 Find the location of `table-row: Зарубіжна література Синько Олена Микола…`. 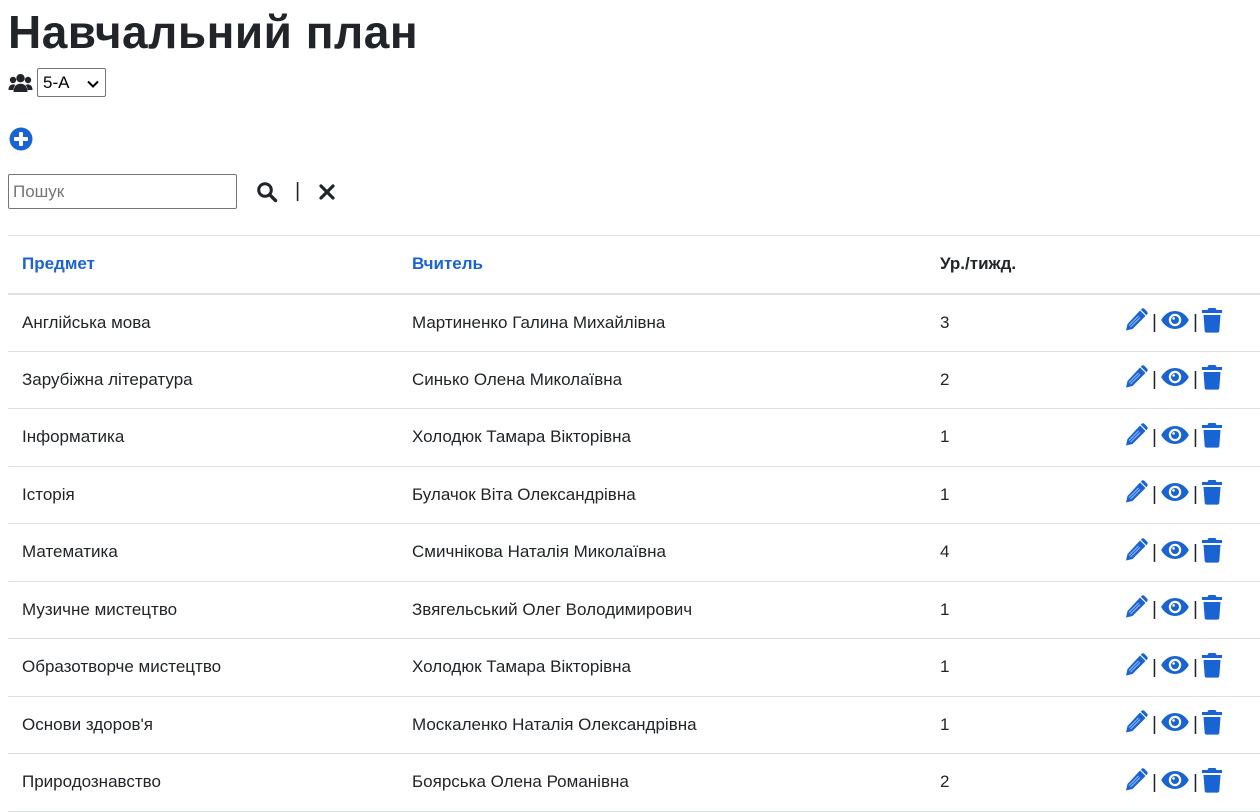

table-row: Зарубіжна література Синько Олена Микола… is located at coordinates (634, 380).